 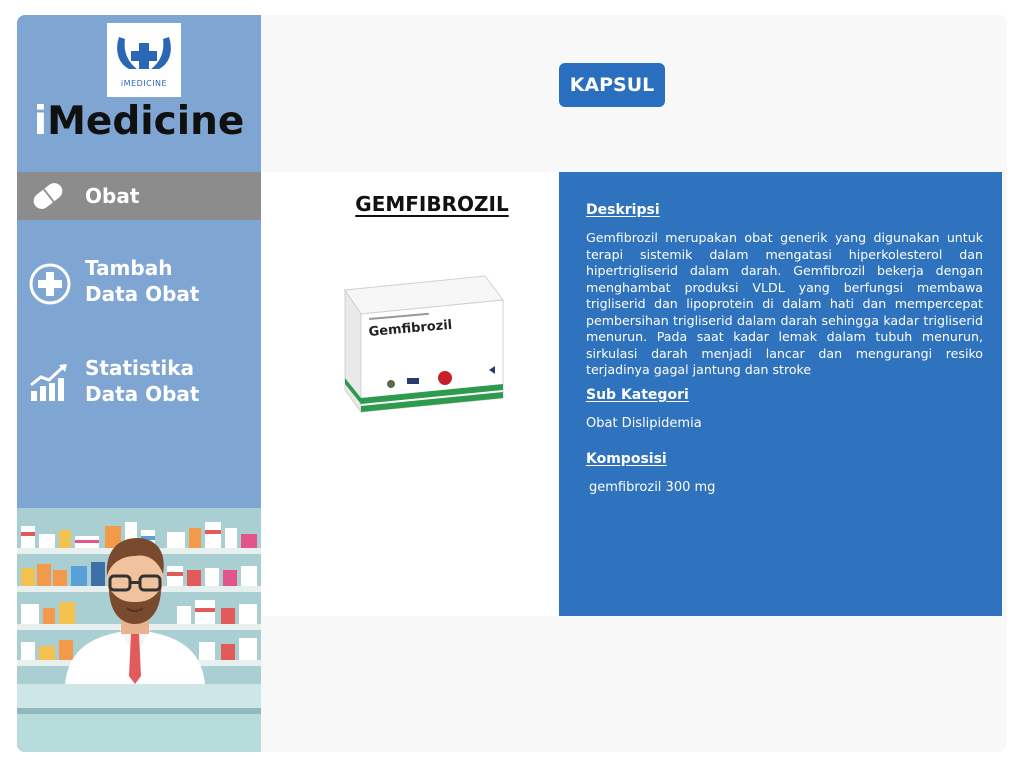 I want to click on product-title: GEMFIBROZIL, so click(x=432, y=204).